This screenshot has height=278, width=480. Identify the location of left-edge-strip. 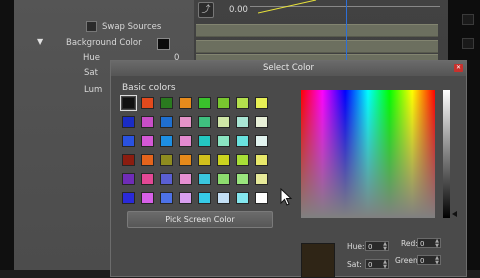
(7, 135).